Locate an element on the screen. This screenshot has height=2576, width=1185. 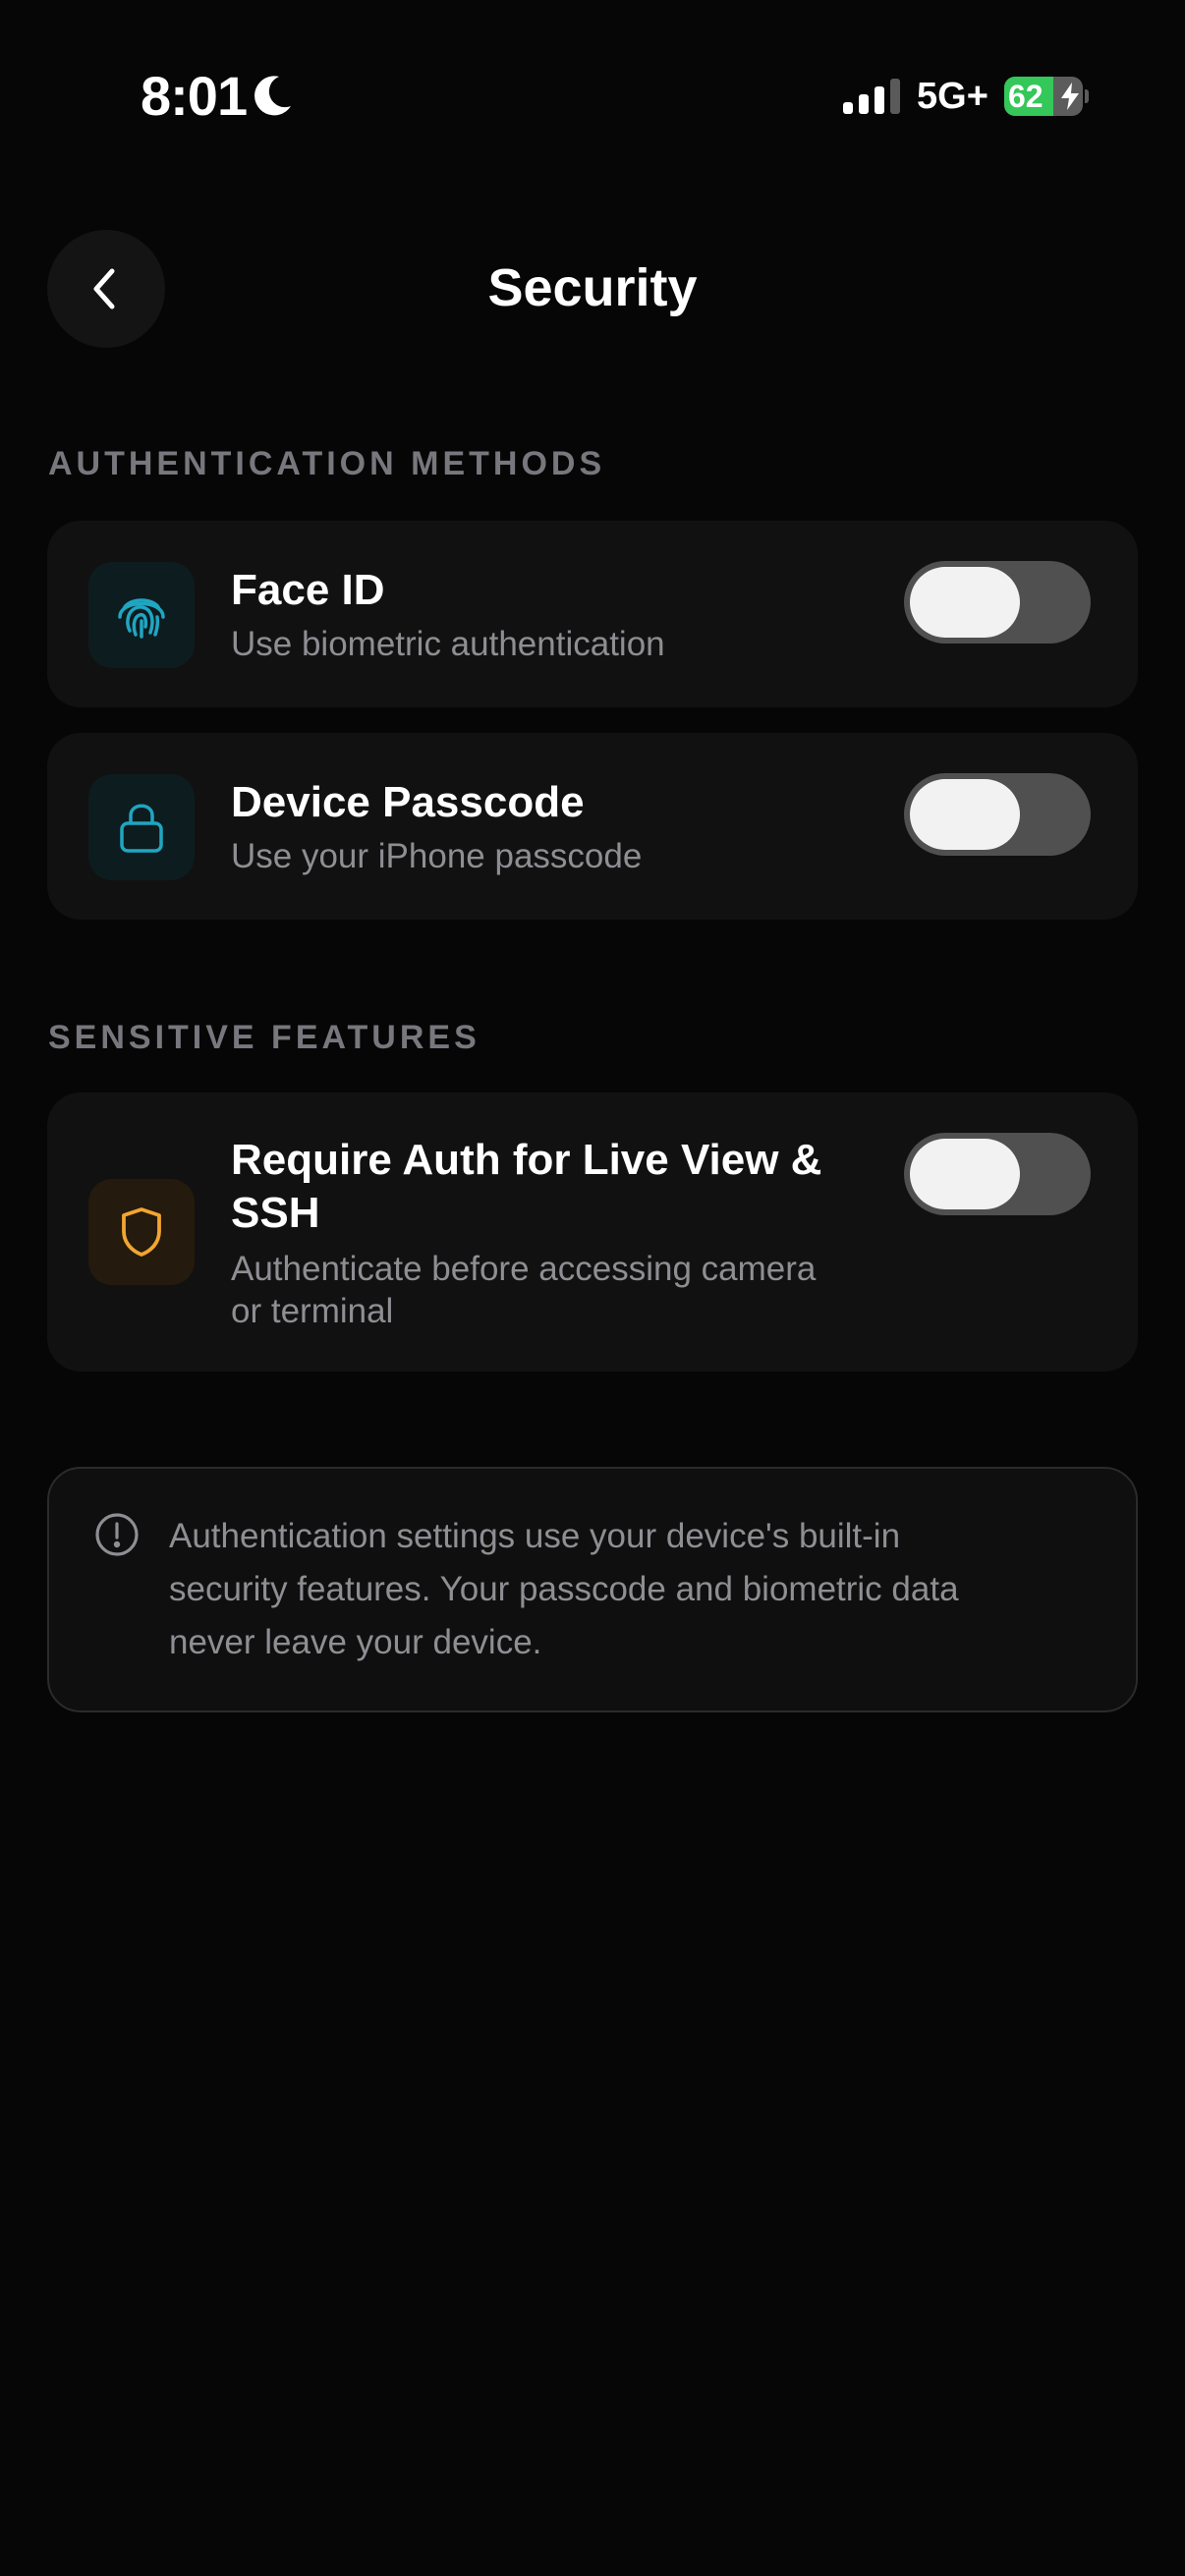
network-label: 5G+ is located at coordinates (953, 96).